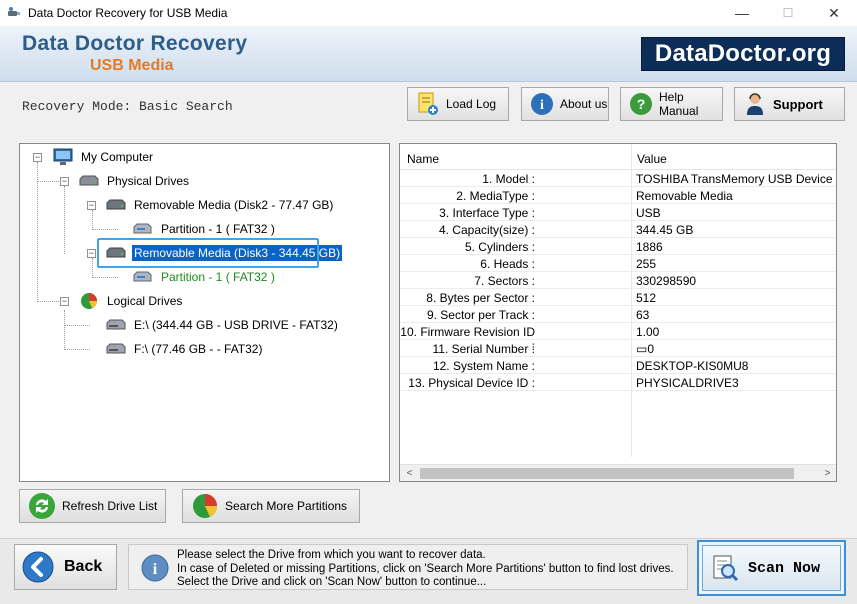 The width and height of the screenshot is (857, 604). What do you see at coordinates (14, 11) in the screenshot?
I see `usb-app-icon` at bounding box center [14, 11].